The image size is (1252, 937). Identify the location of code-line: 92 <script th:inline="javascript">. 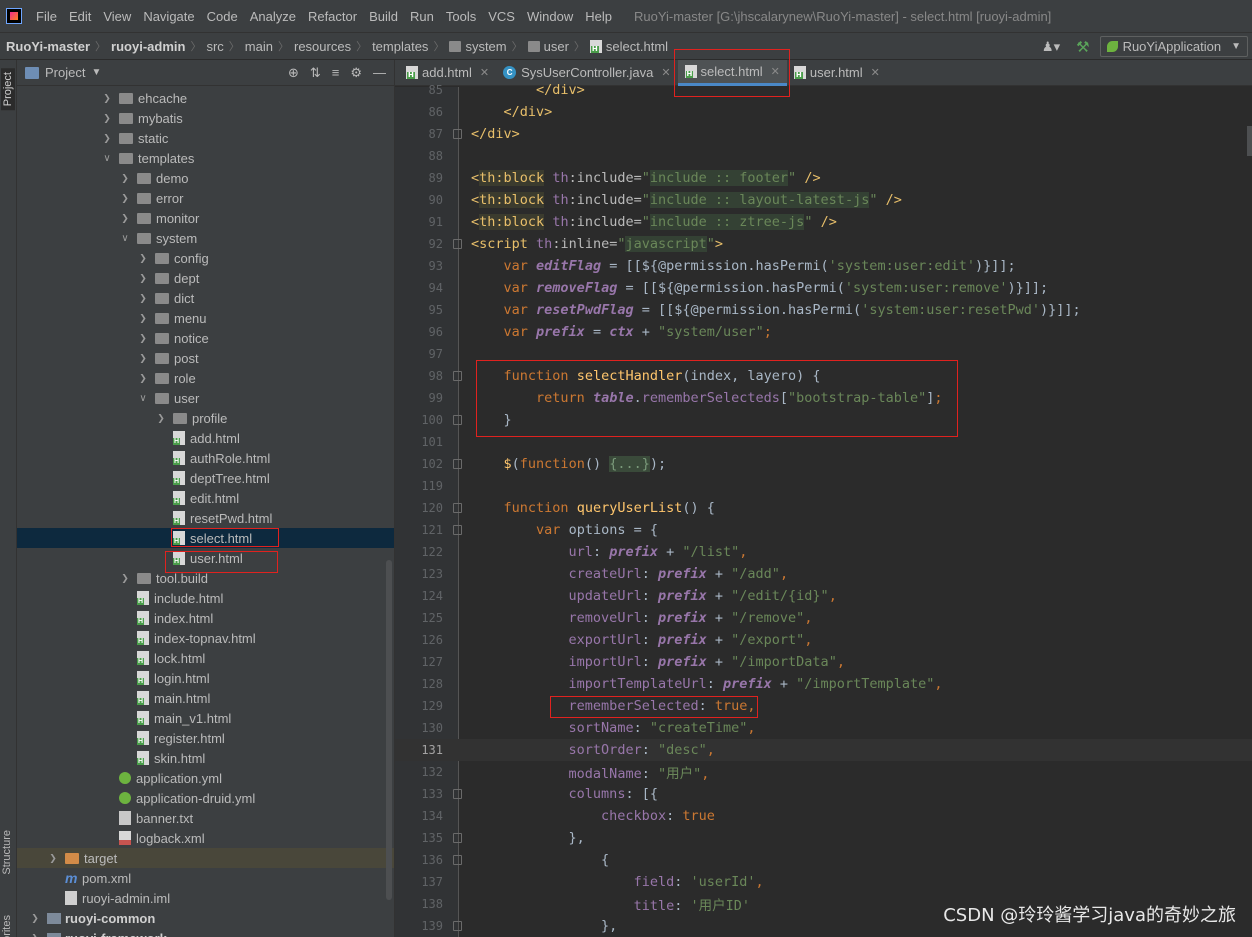
(823, 244).